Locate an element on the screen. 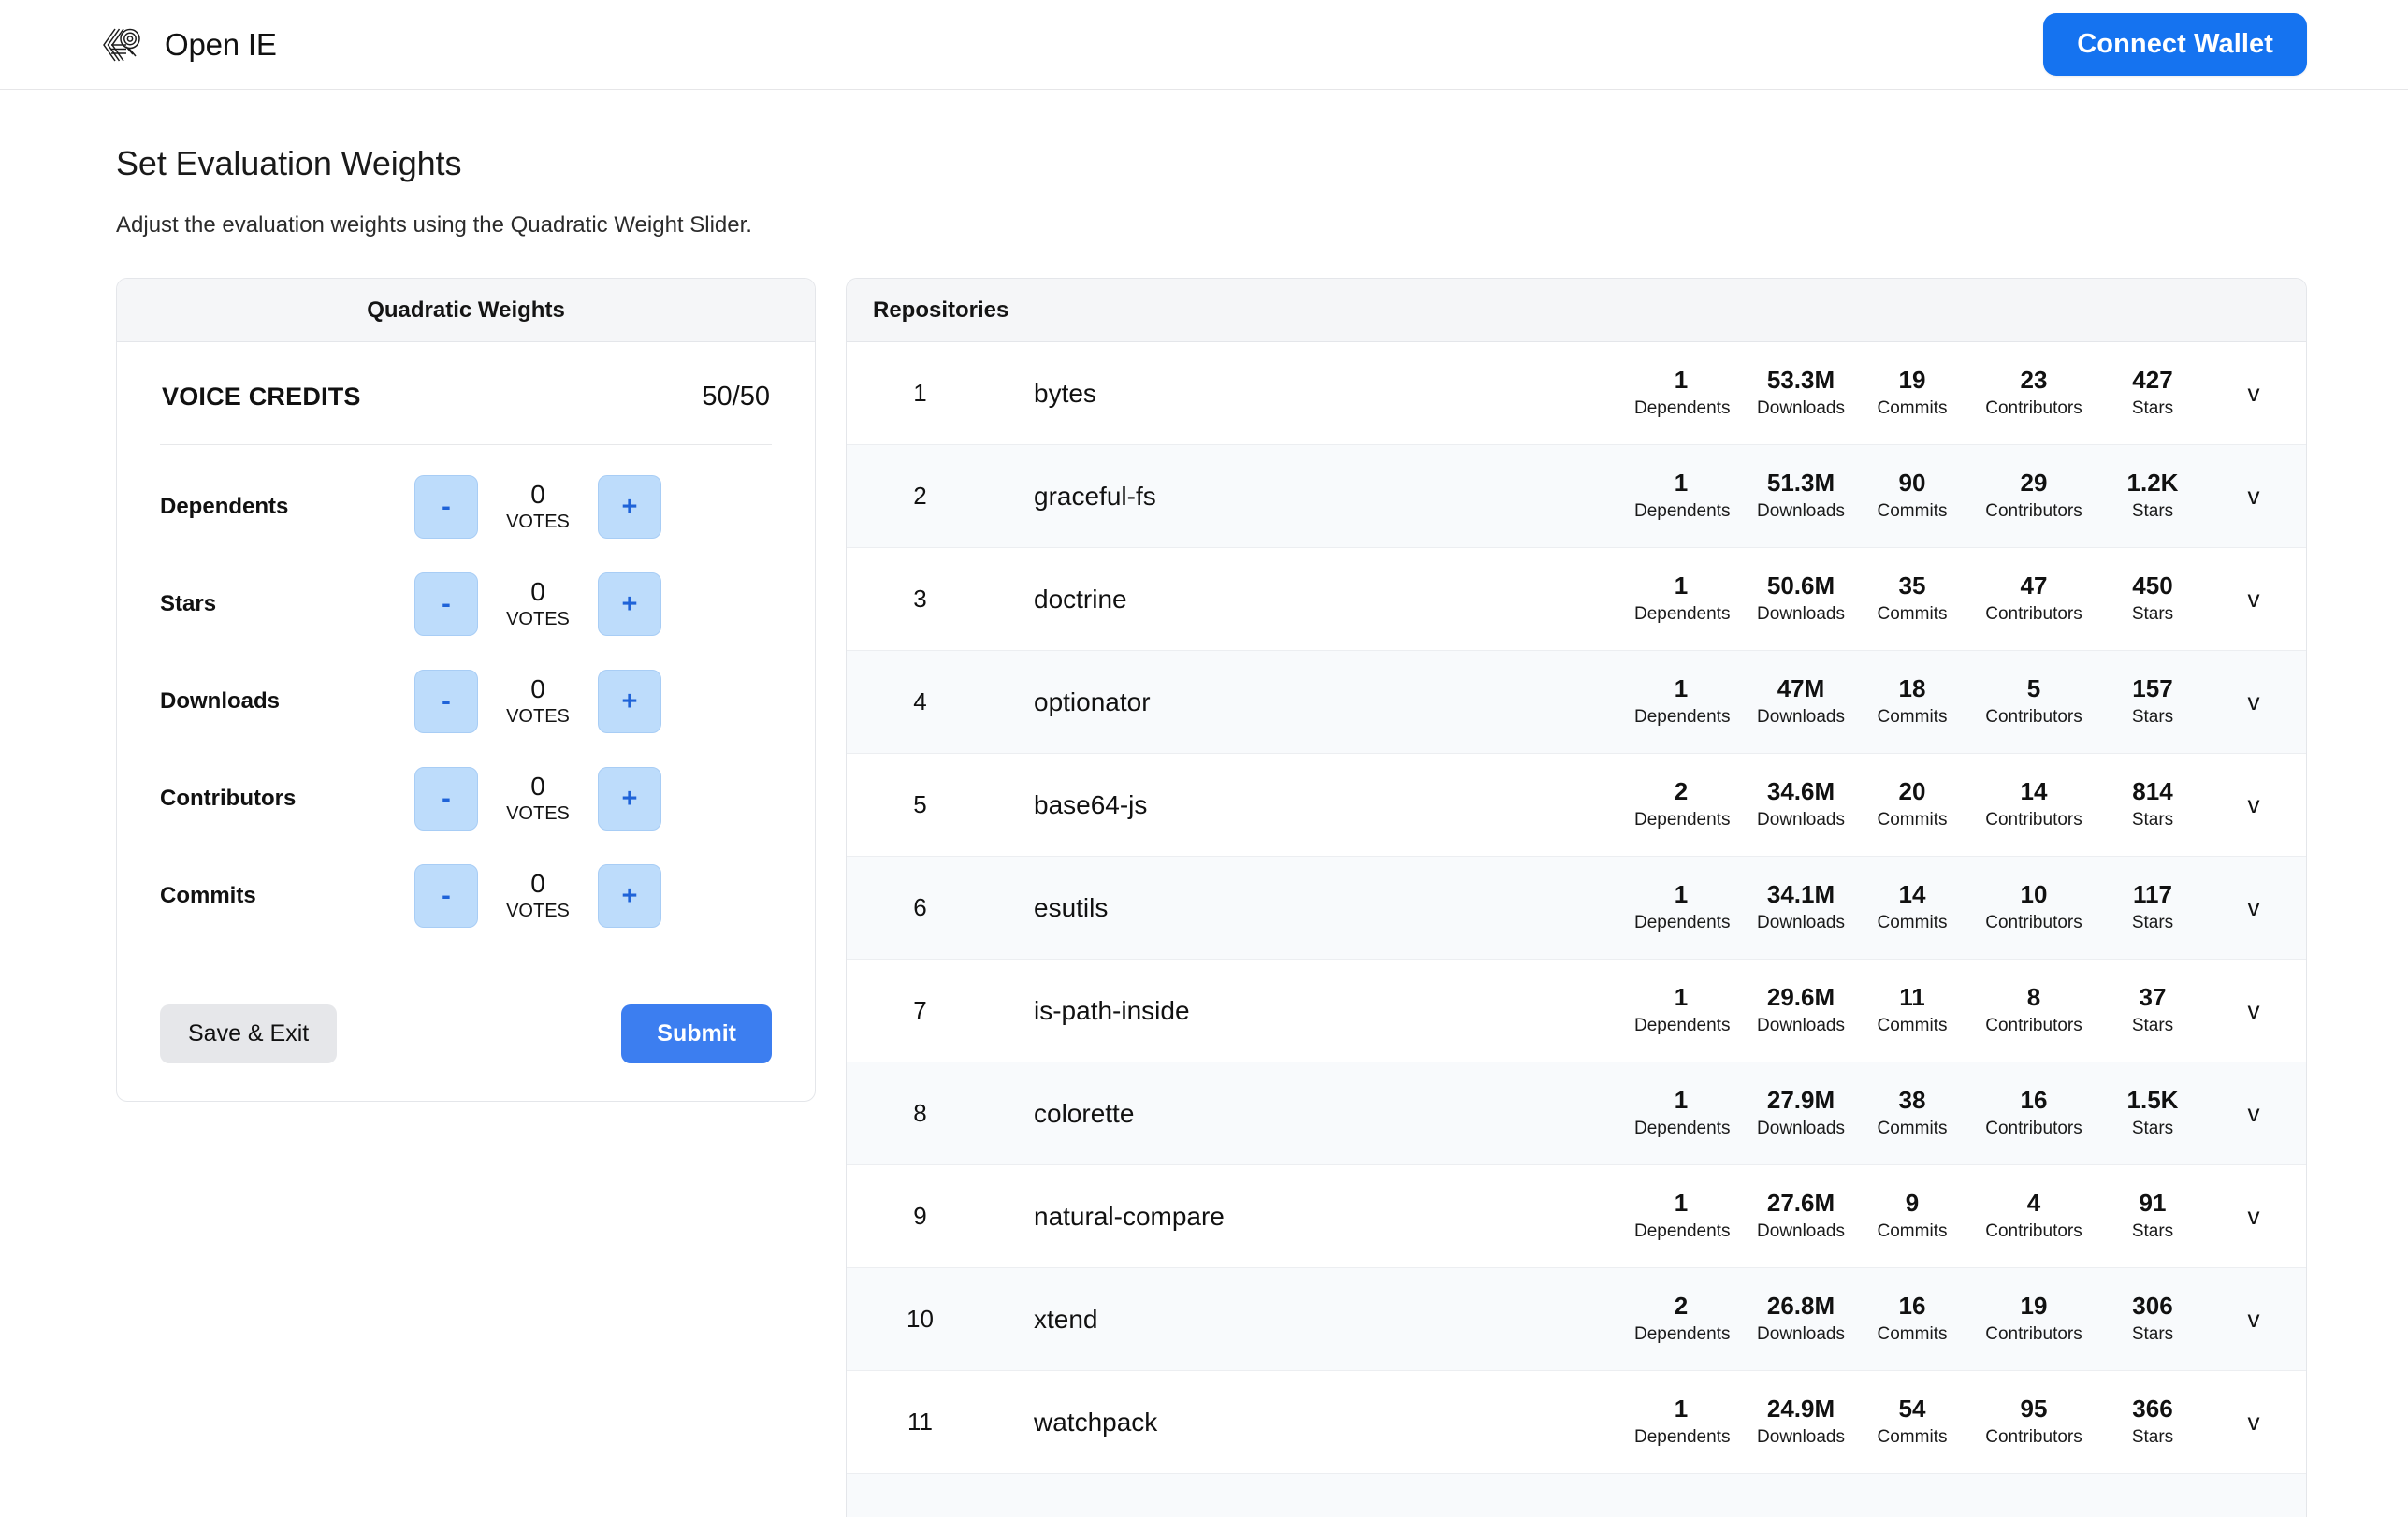 This screenshot has width=2408, height=1517. stat-value: 1.5K is located at coordinates (2153, 1100).